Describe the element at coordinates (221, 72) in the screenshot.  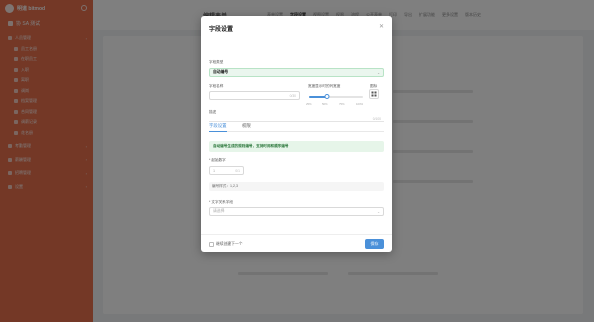
I see `field-type-value: 自动编号` at that location.